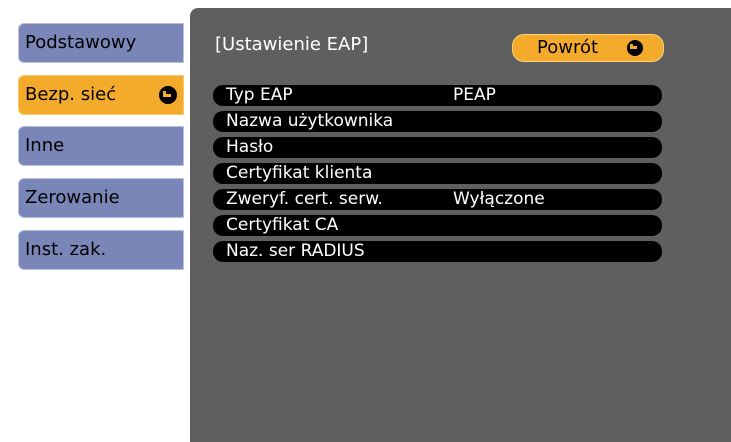 The image size is (731, 442). I want to click on sidebar-item-podstawowy: Podstawowy, so click(101, 43).